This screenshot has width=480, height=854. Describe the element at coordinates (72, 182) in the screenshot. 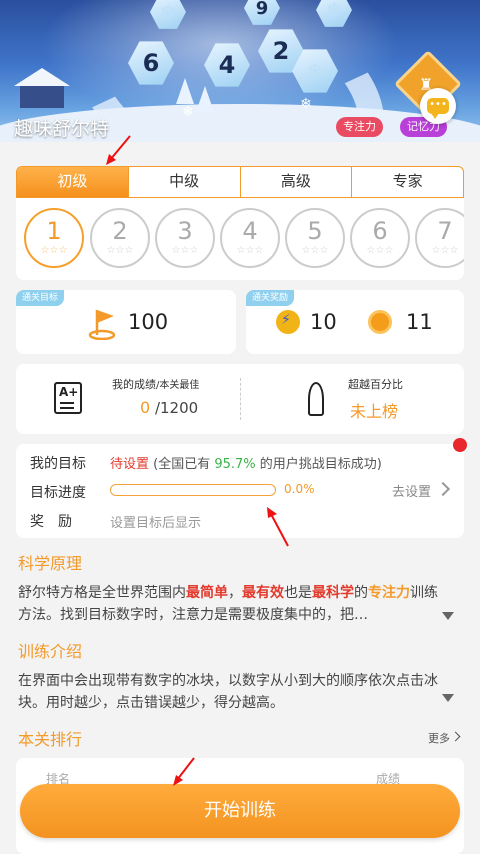

I see `tab-beginner: 初级` at that location.